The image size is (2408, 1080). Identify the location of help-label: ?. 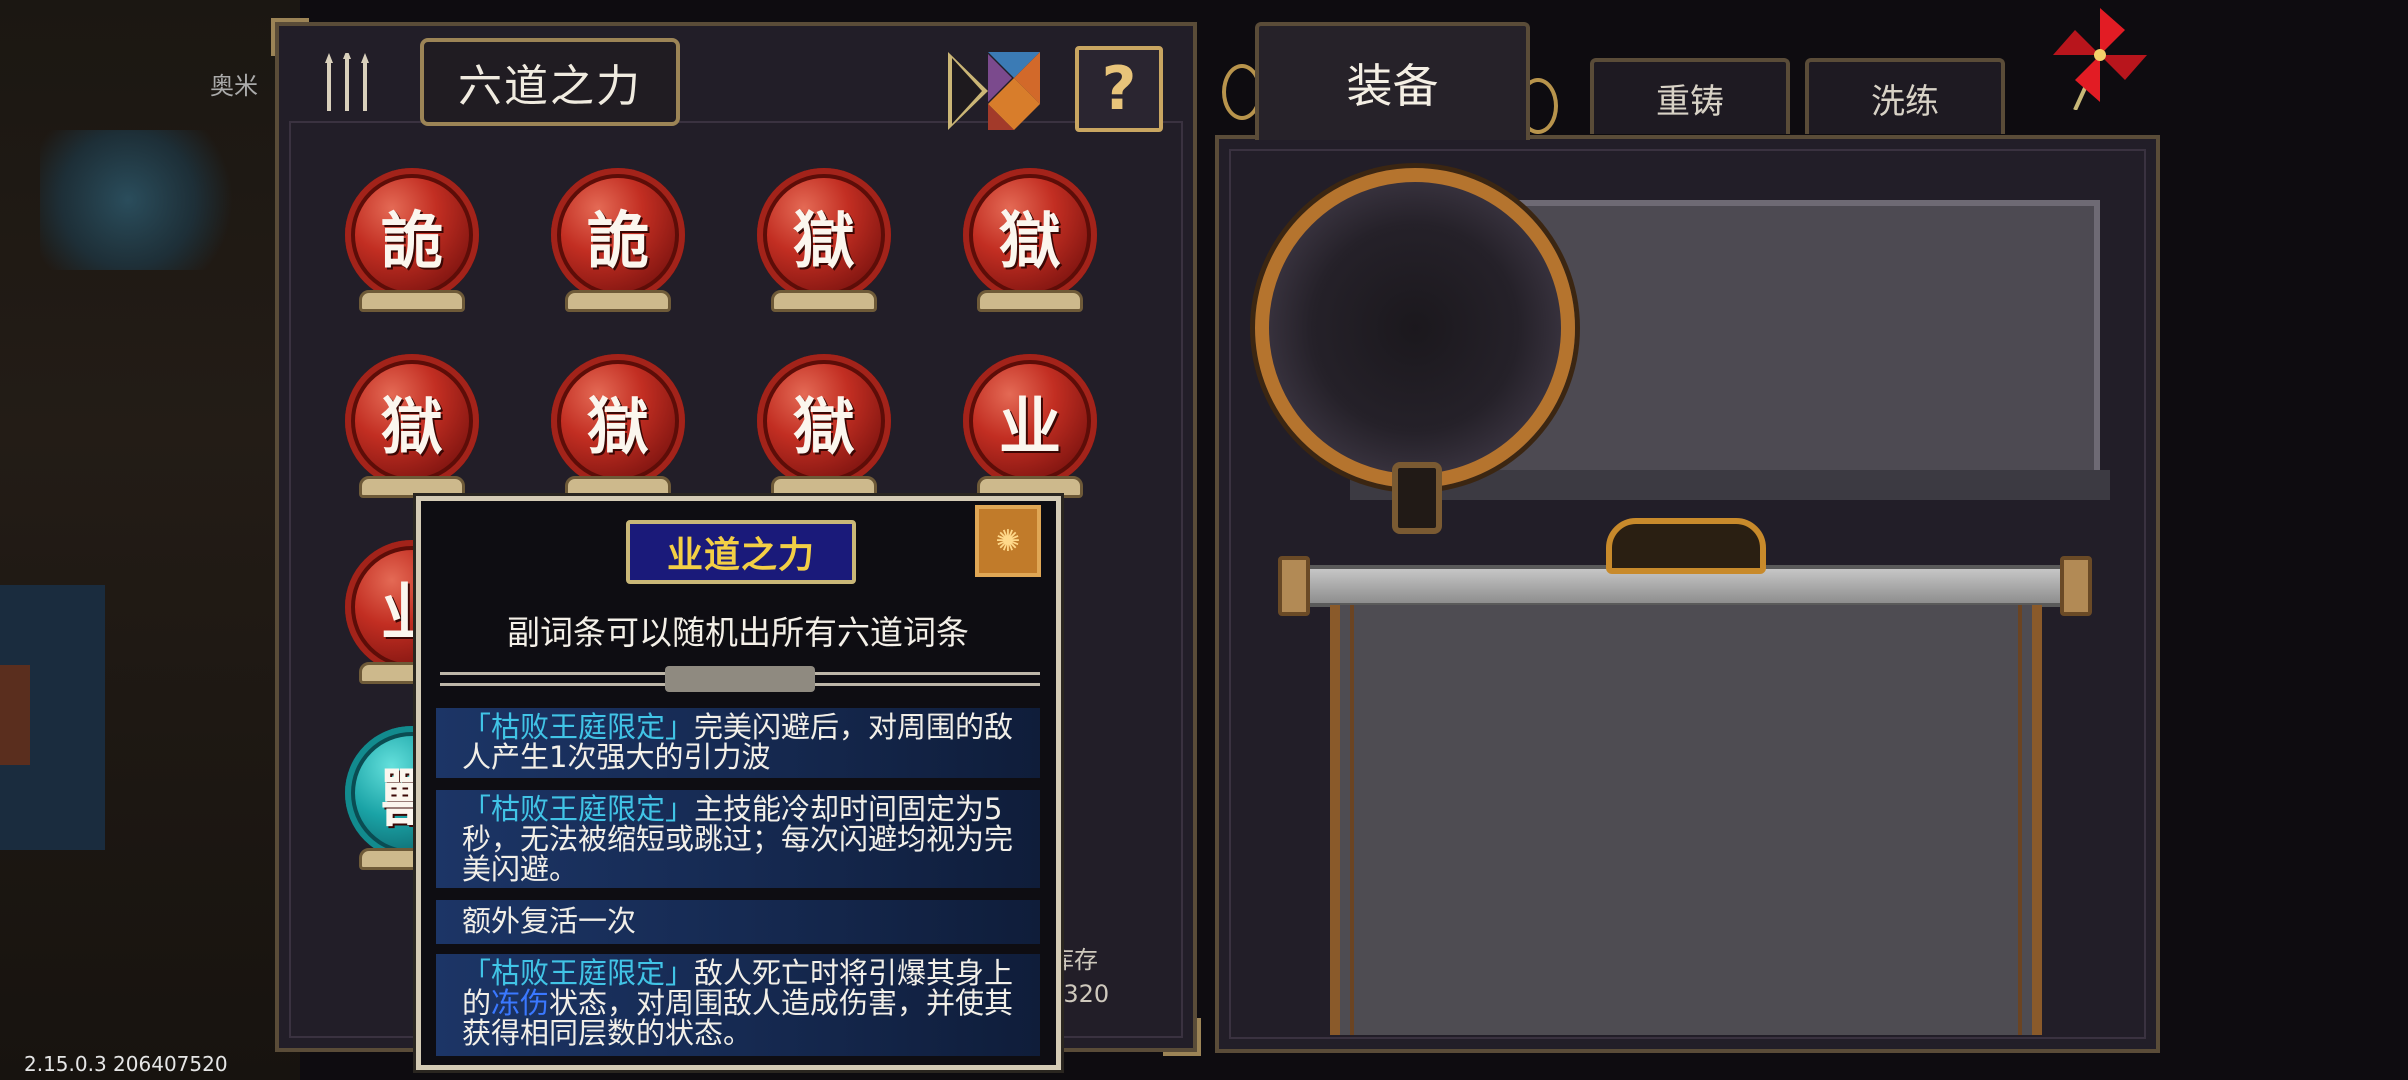
(1119, 89).